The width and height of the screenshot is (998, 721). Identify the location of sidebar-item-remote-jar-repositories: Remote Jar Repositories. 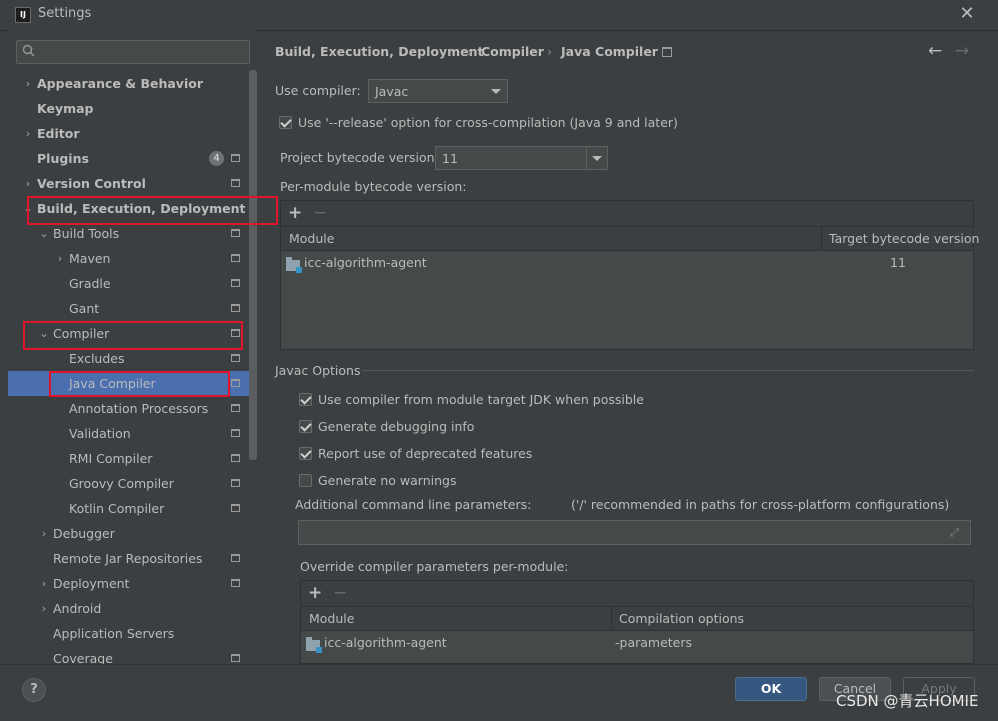
(128, 558).